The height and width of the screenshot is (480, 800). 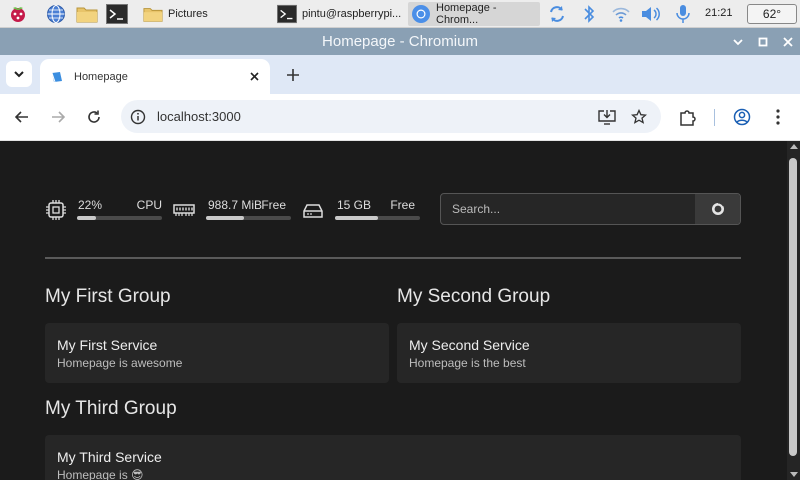 What do you see at coordinates (108, 296) in the screenshot?
I see `group-title: My First Group` at bounding box center [108, 296].